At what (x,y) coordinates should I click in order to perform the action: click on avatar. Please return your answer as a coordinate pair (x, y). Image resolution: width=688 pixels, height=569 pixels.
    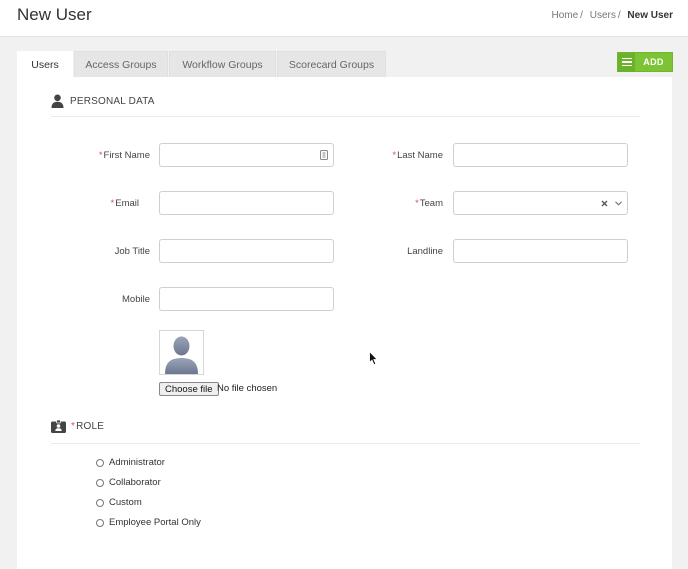
    Looking at the image, I should click on (181, 352).